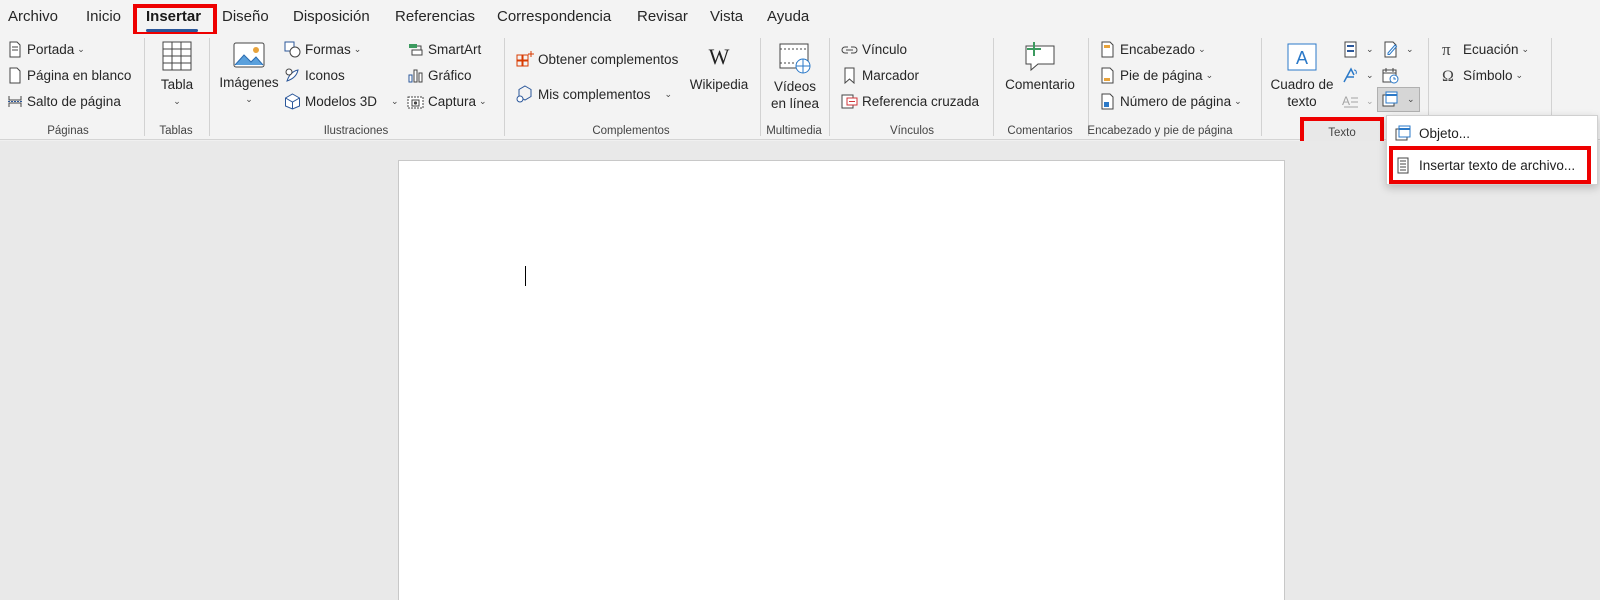  Describe the element at coordinates (849, 75) in the screenshot. I see `bookmark-icon` at that location.